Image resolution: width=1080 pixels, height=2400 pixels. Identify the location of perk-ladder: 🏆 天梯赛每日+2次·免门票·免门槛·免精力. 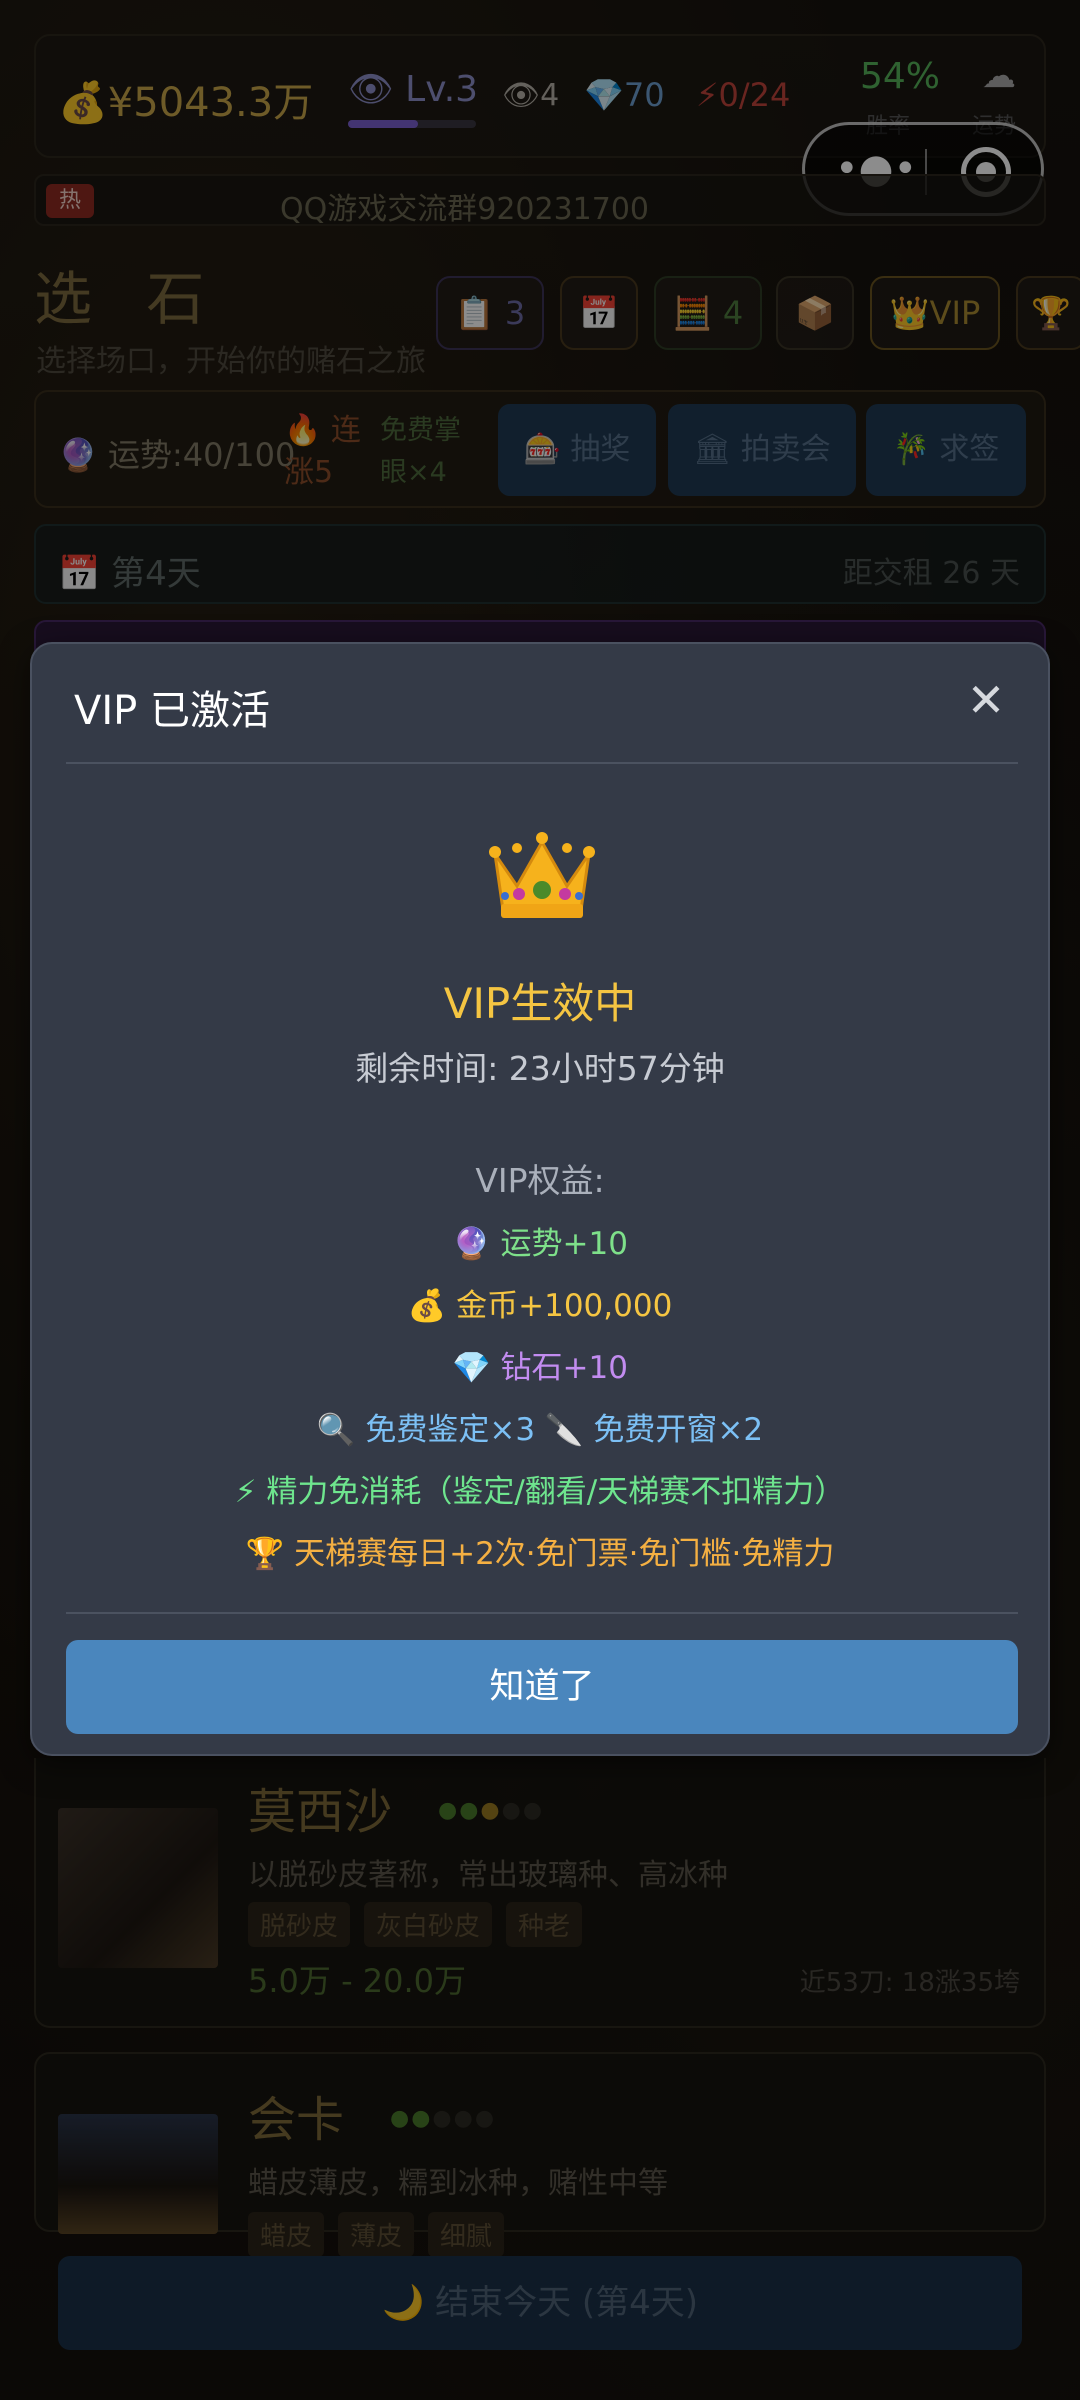
(540, 1554).